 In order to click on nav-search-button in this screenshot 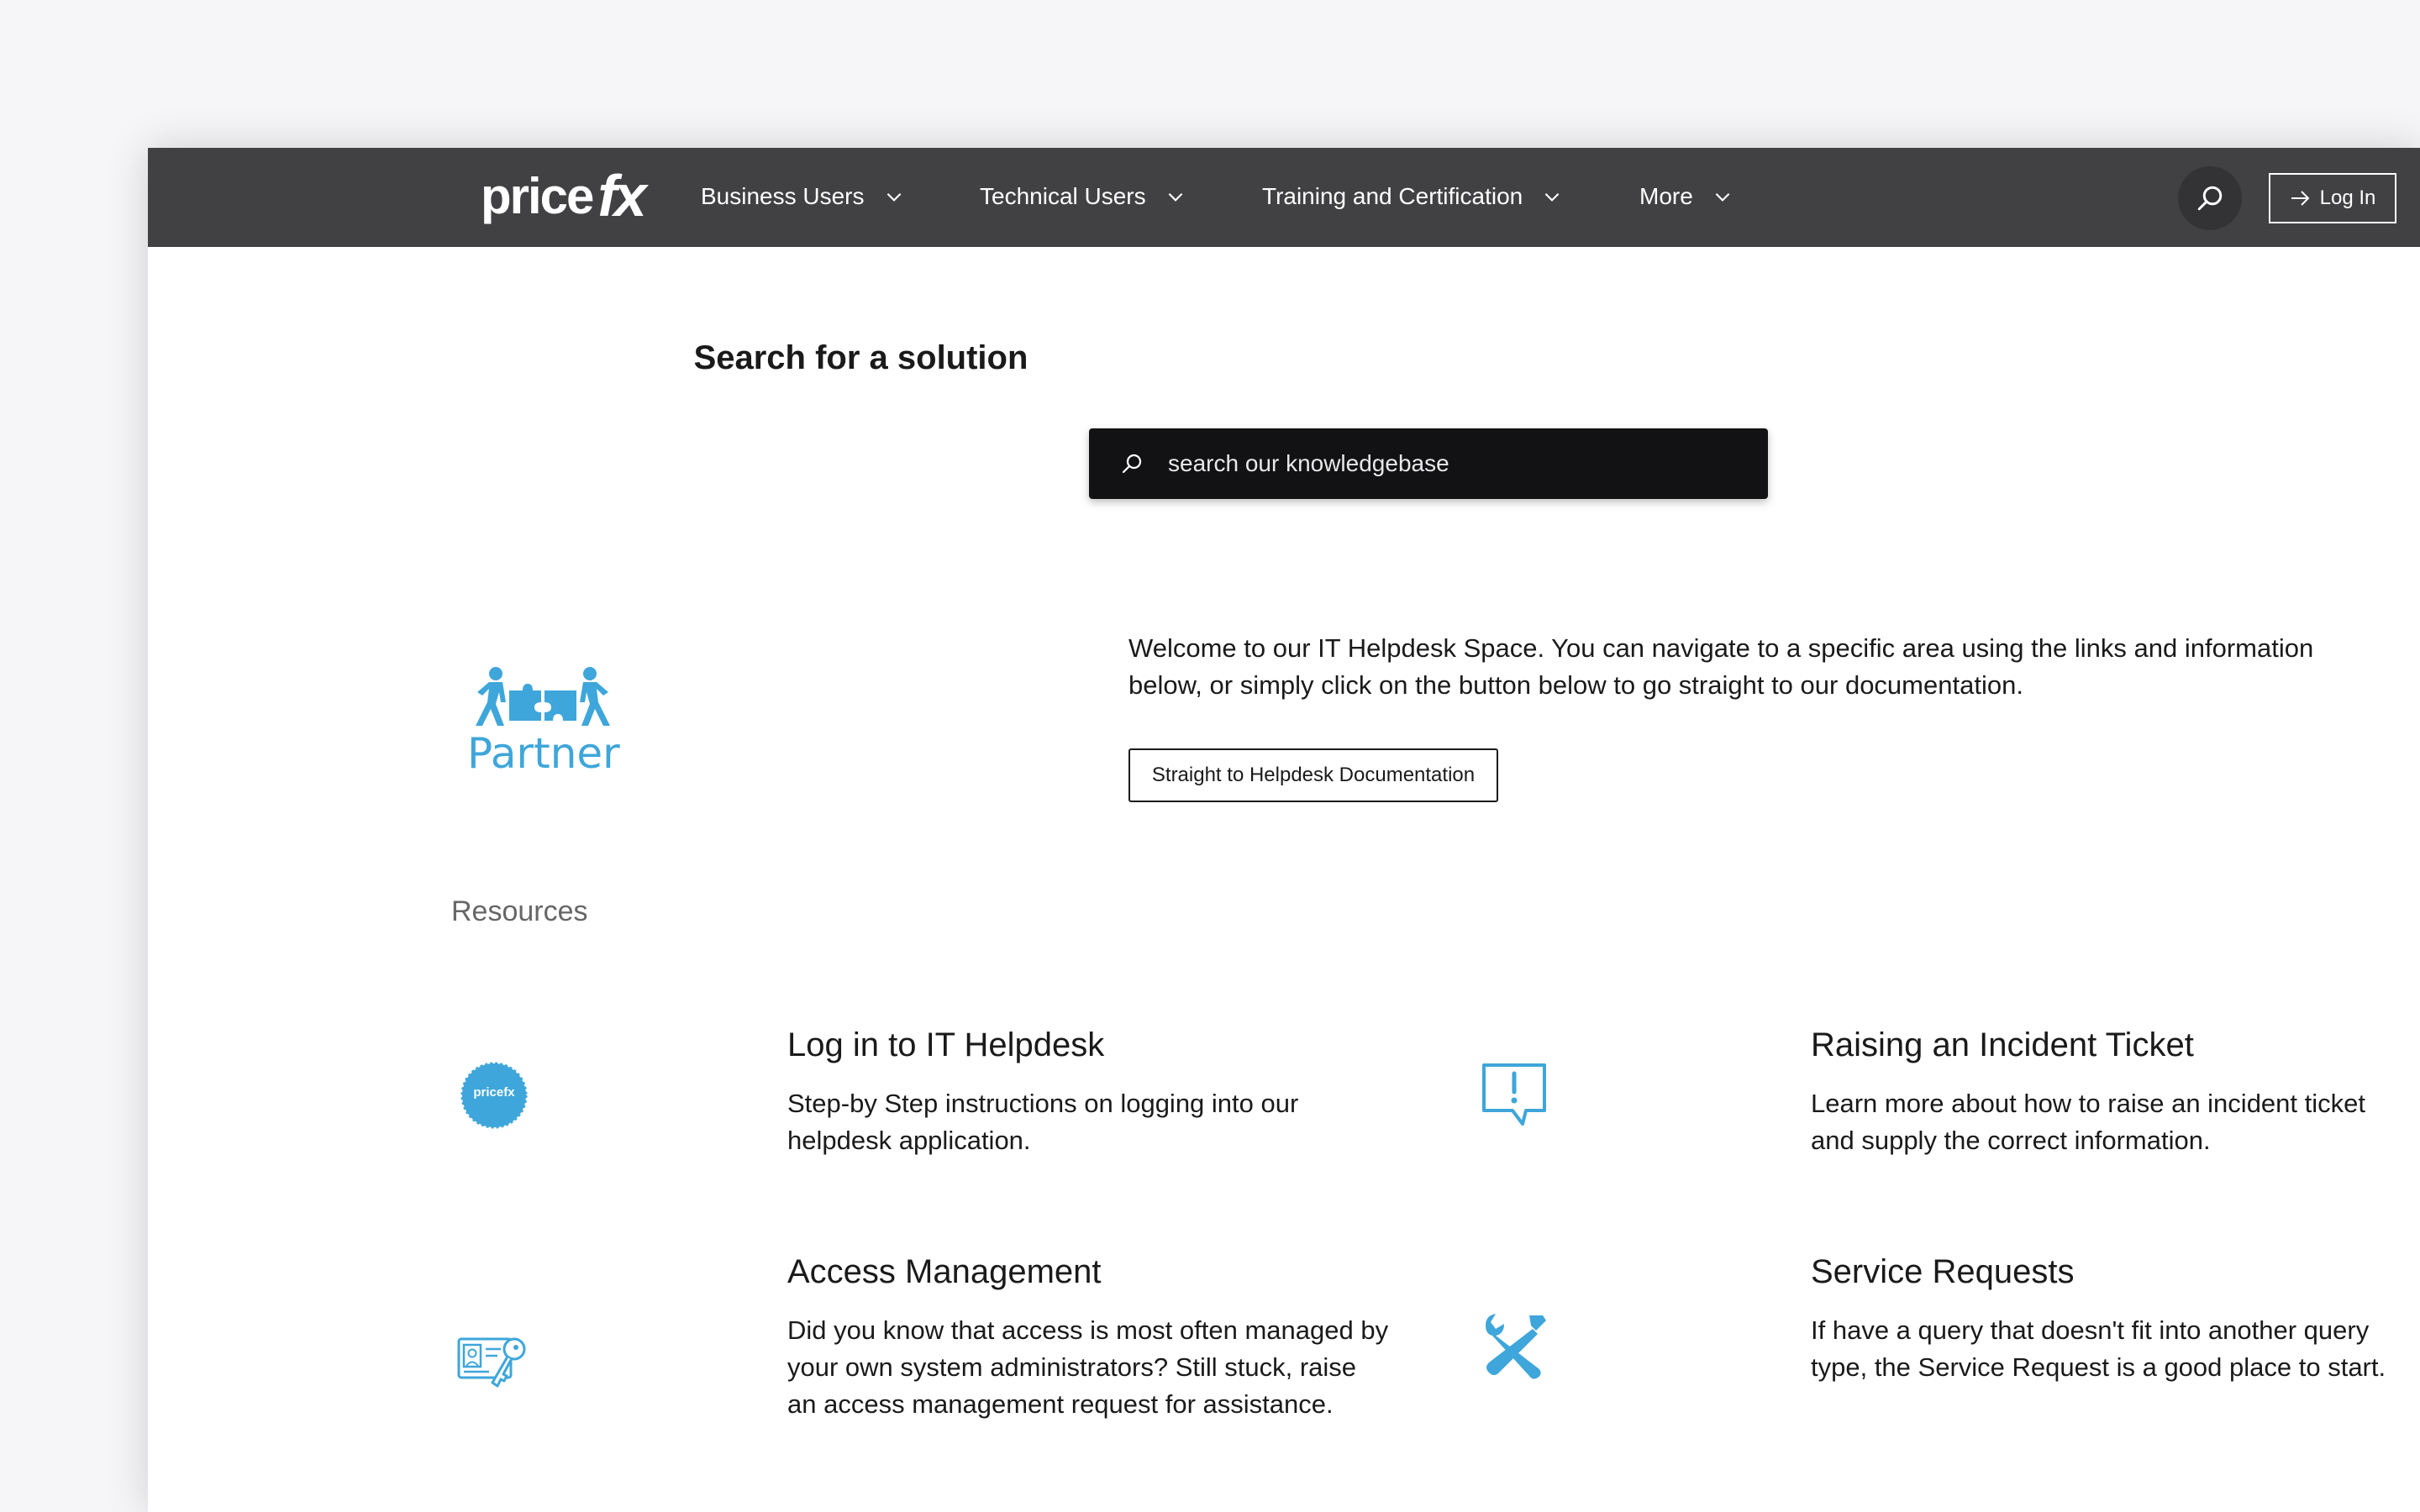, I will do `click(2210, 198)`.